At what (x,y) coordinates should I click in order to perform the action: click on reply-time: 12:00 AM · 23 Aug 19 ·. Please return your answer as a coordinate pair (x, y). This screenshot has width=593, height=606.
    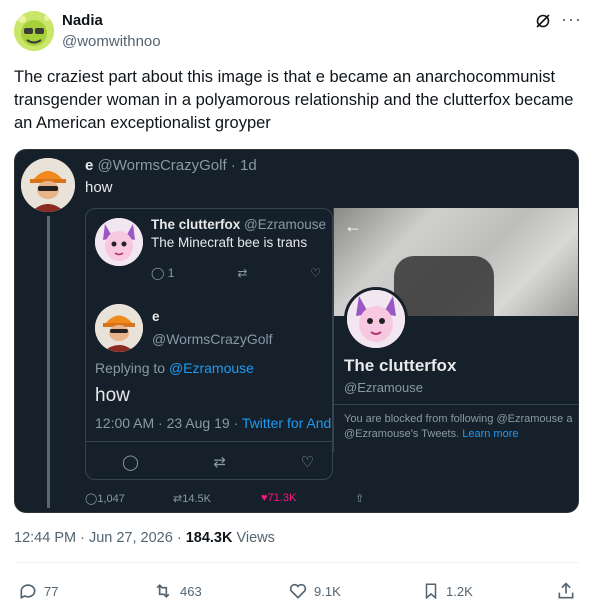
    Looking at the image, I should click on (168, 423).